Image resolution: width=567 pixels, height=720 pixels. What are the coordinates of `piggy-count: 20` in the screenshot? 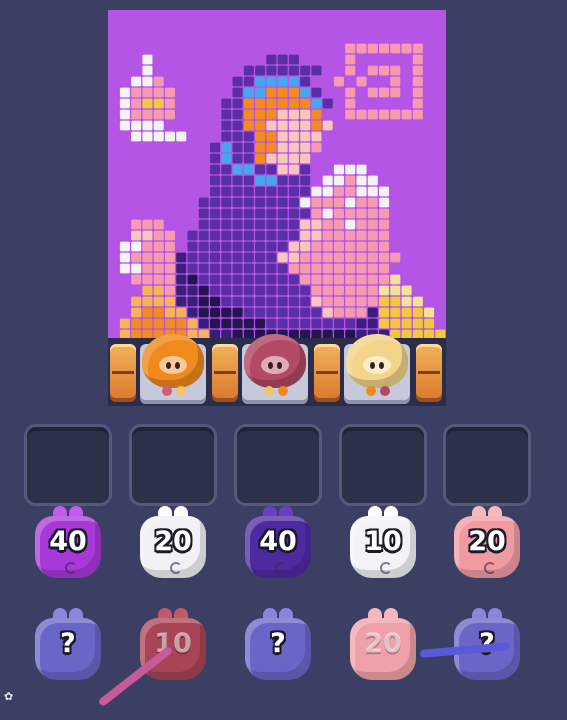 It's located at (173, 541).